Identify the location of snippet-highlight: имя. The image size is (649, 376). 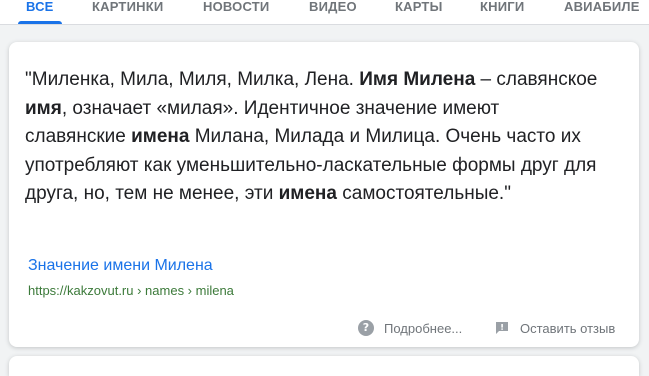
(43, 108).